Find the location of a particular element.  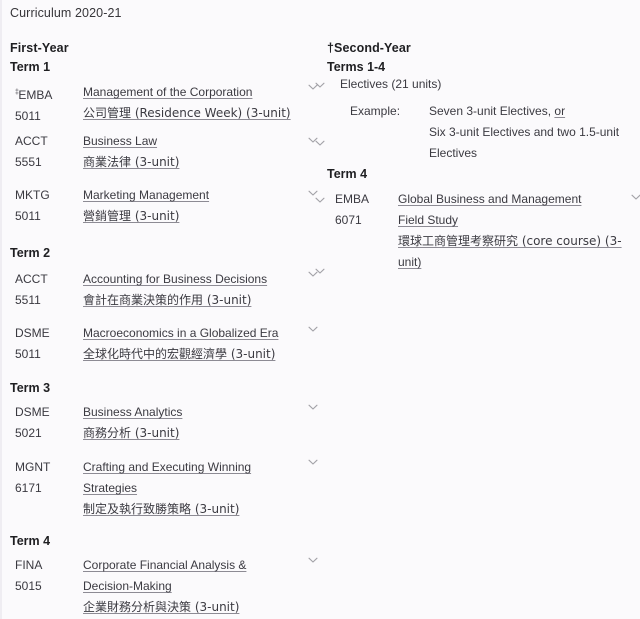

course-title-zh: 公司管理 (Residence Week) (3-unit) is located at coordinates (199, 113).